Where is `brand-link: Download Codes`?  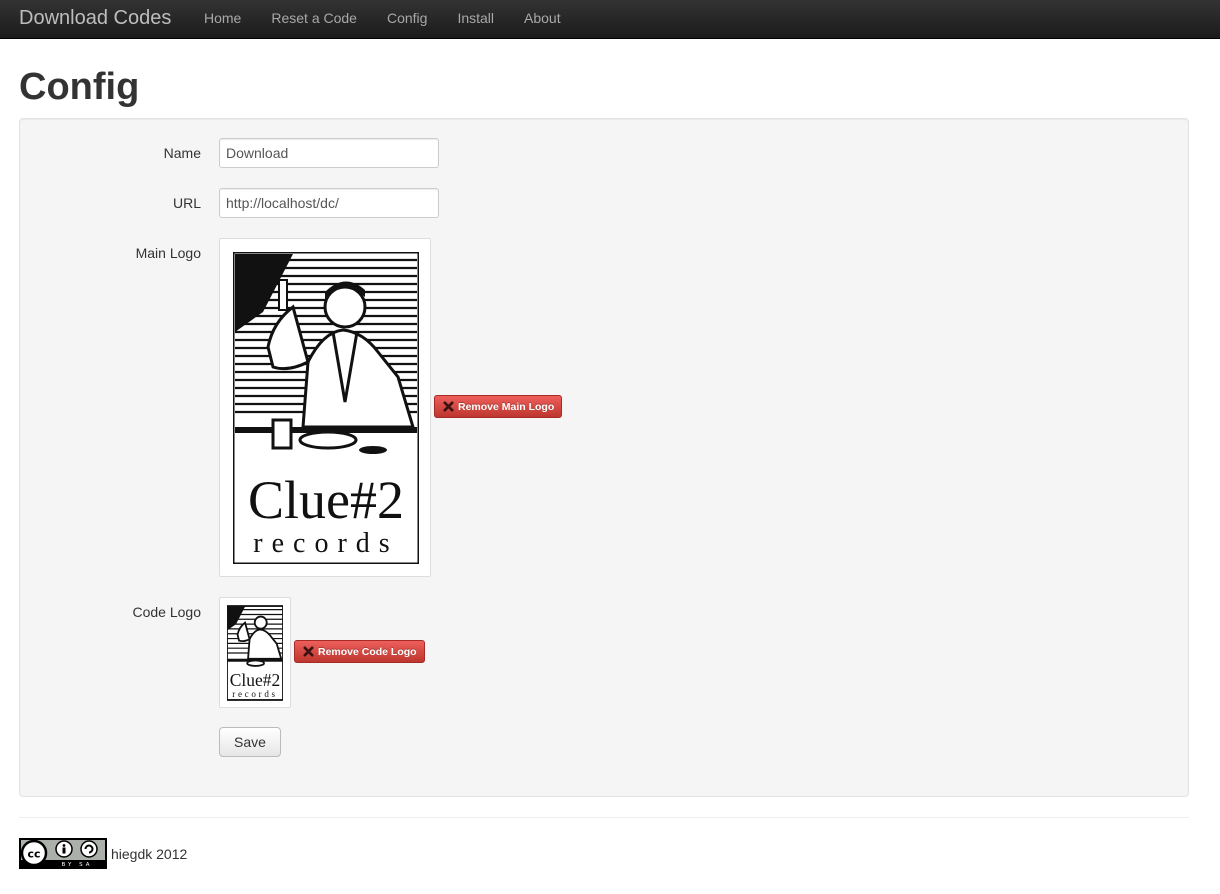
brand-link: Download Codes is located at coordinates (95, 18).